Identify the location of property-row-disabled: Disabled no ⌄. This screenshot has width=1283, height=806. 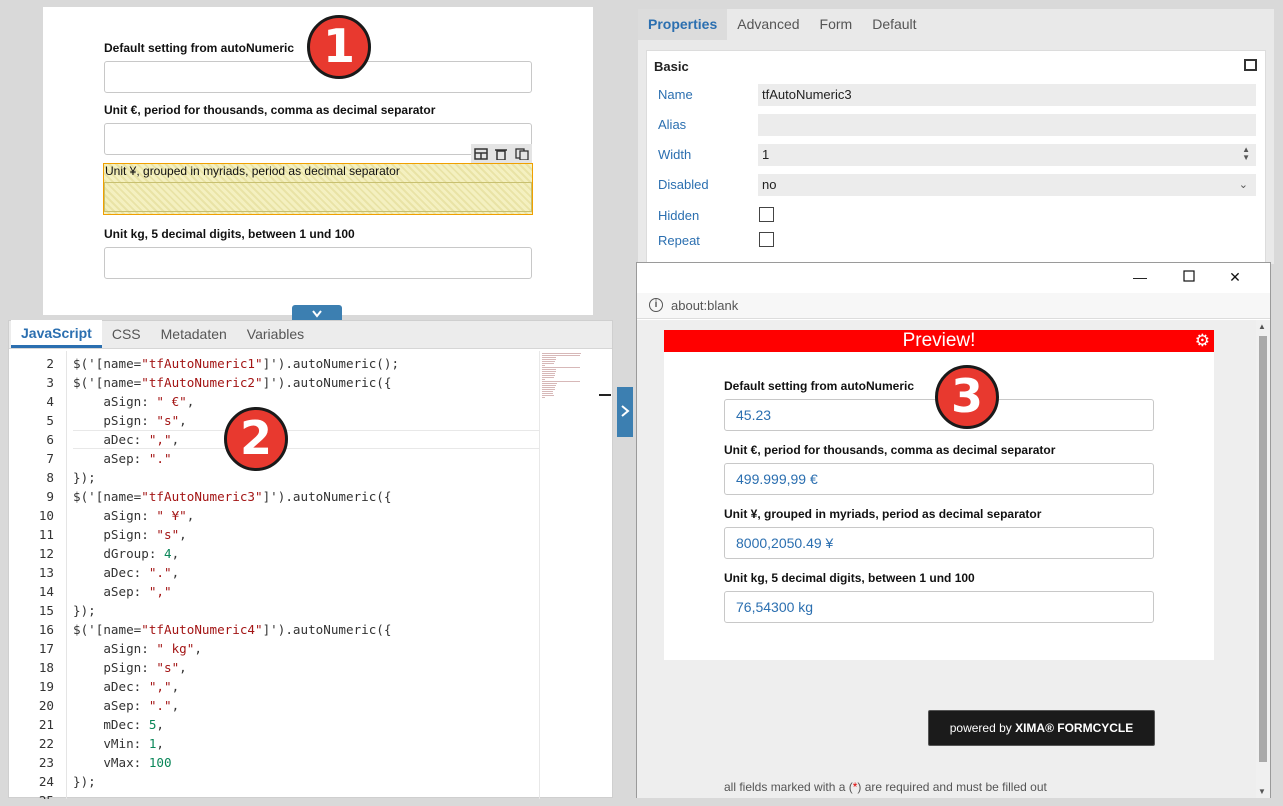
(956, 186).